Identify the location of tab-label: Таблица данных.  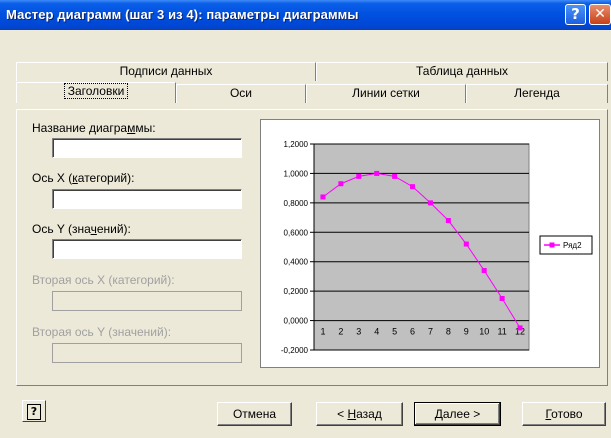
(462, 71).